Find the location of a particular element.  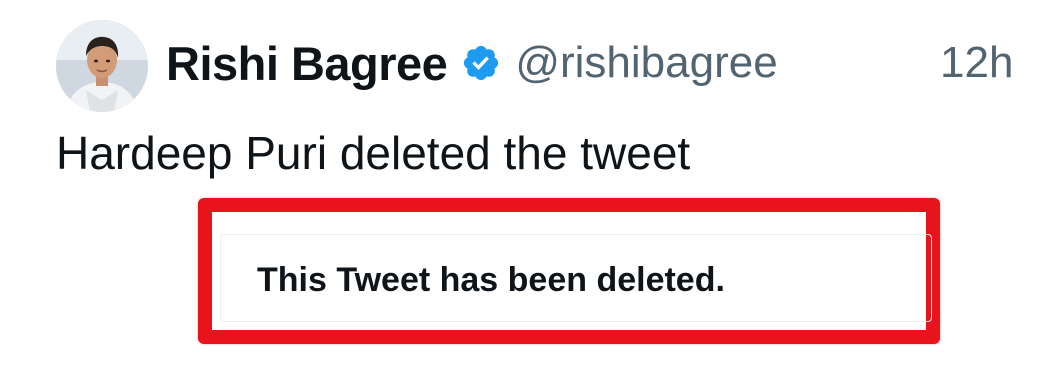

tweet-header: Rishi Bagree @rishibagree is located at coordinates (472, 63).